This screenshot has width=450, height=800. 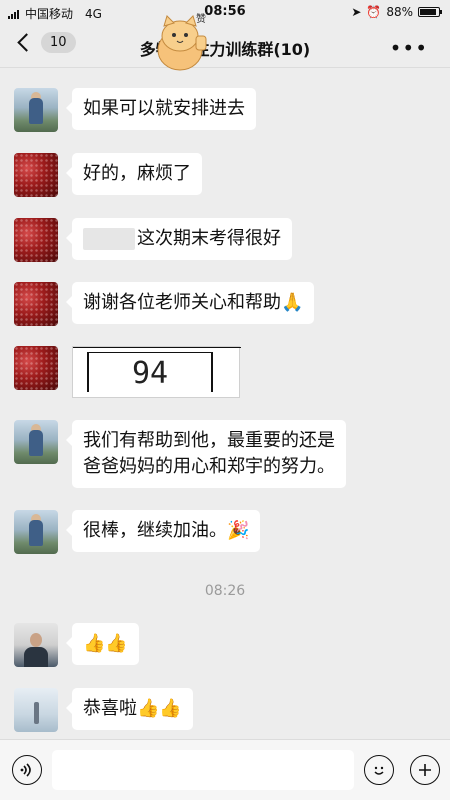 I want to click on battery-percent: 88%, so click(x=399, y=12).